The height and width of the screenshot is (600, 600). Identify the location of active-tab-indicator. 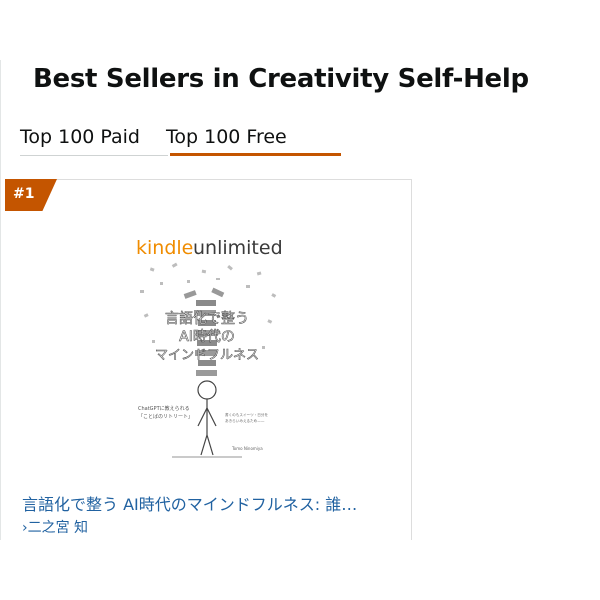
(255, 154).